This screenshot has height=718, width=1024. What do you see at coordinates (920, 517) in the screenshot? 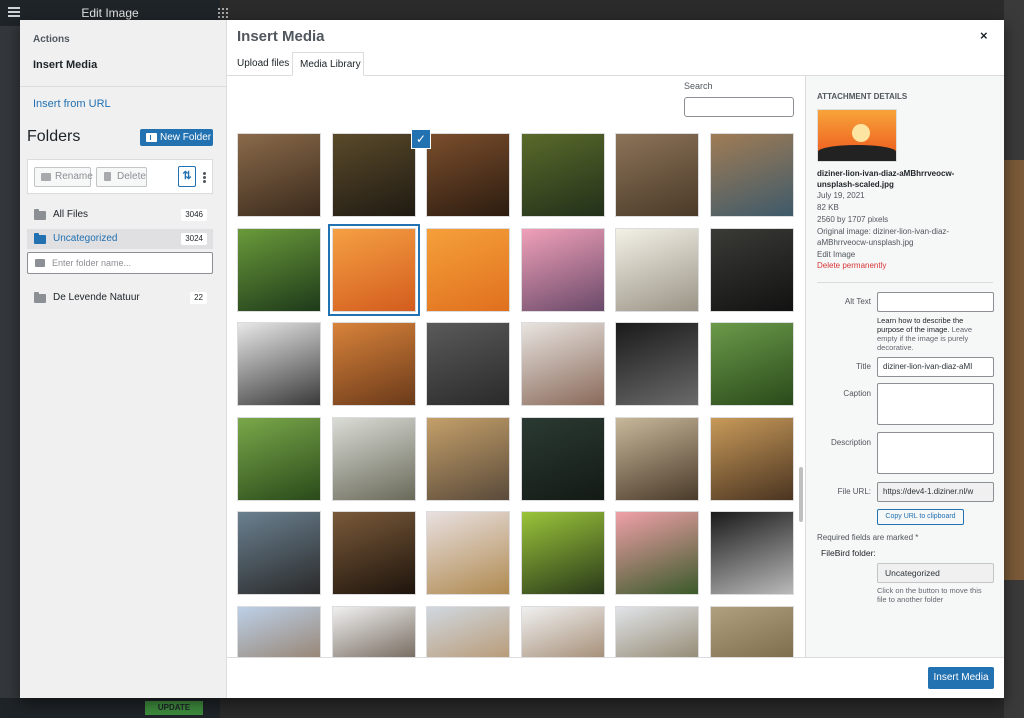
I see `copy-url-button: Copy URL to clipboard` at bounding box center [920, 517].